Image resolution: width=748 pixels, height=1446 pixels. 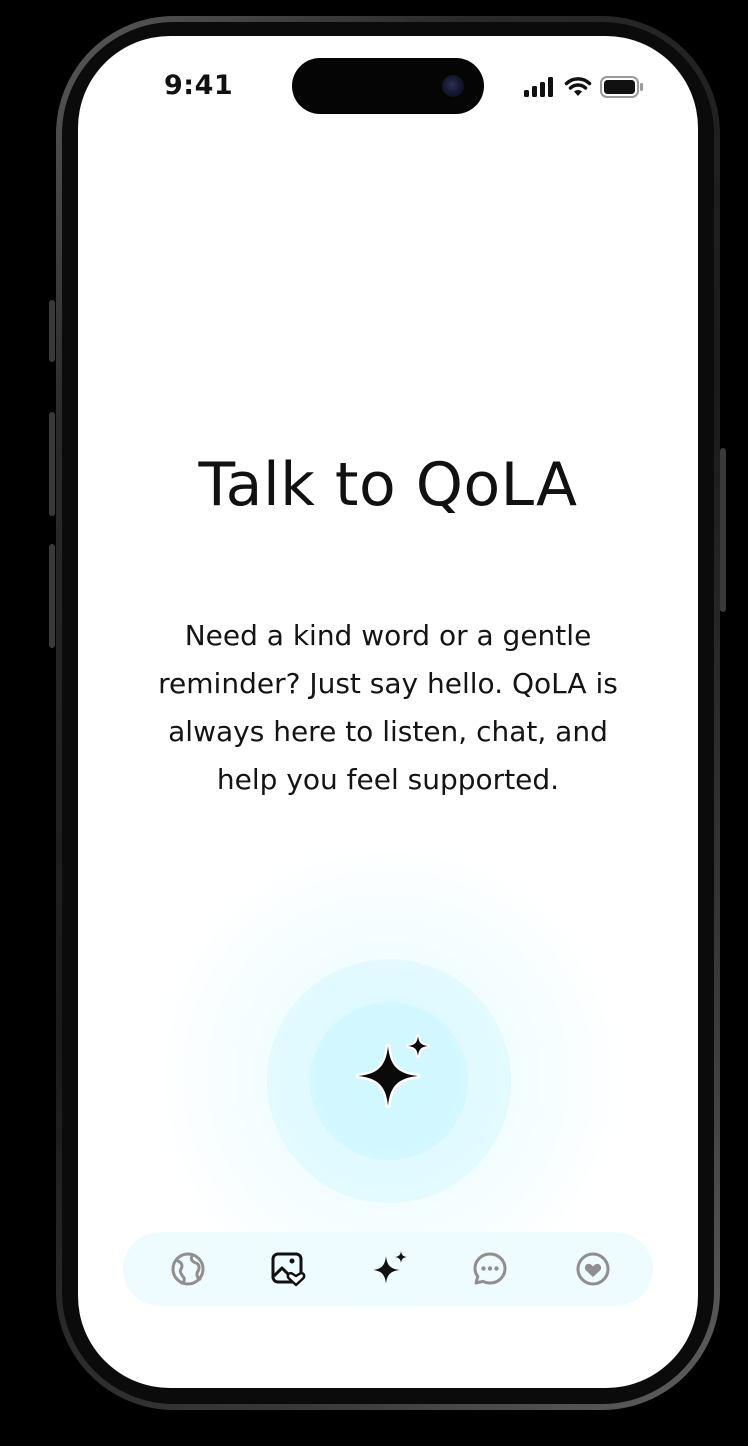 I want to click on volume-up-button, so click(x=52, y=464).